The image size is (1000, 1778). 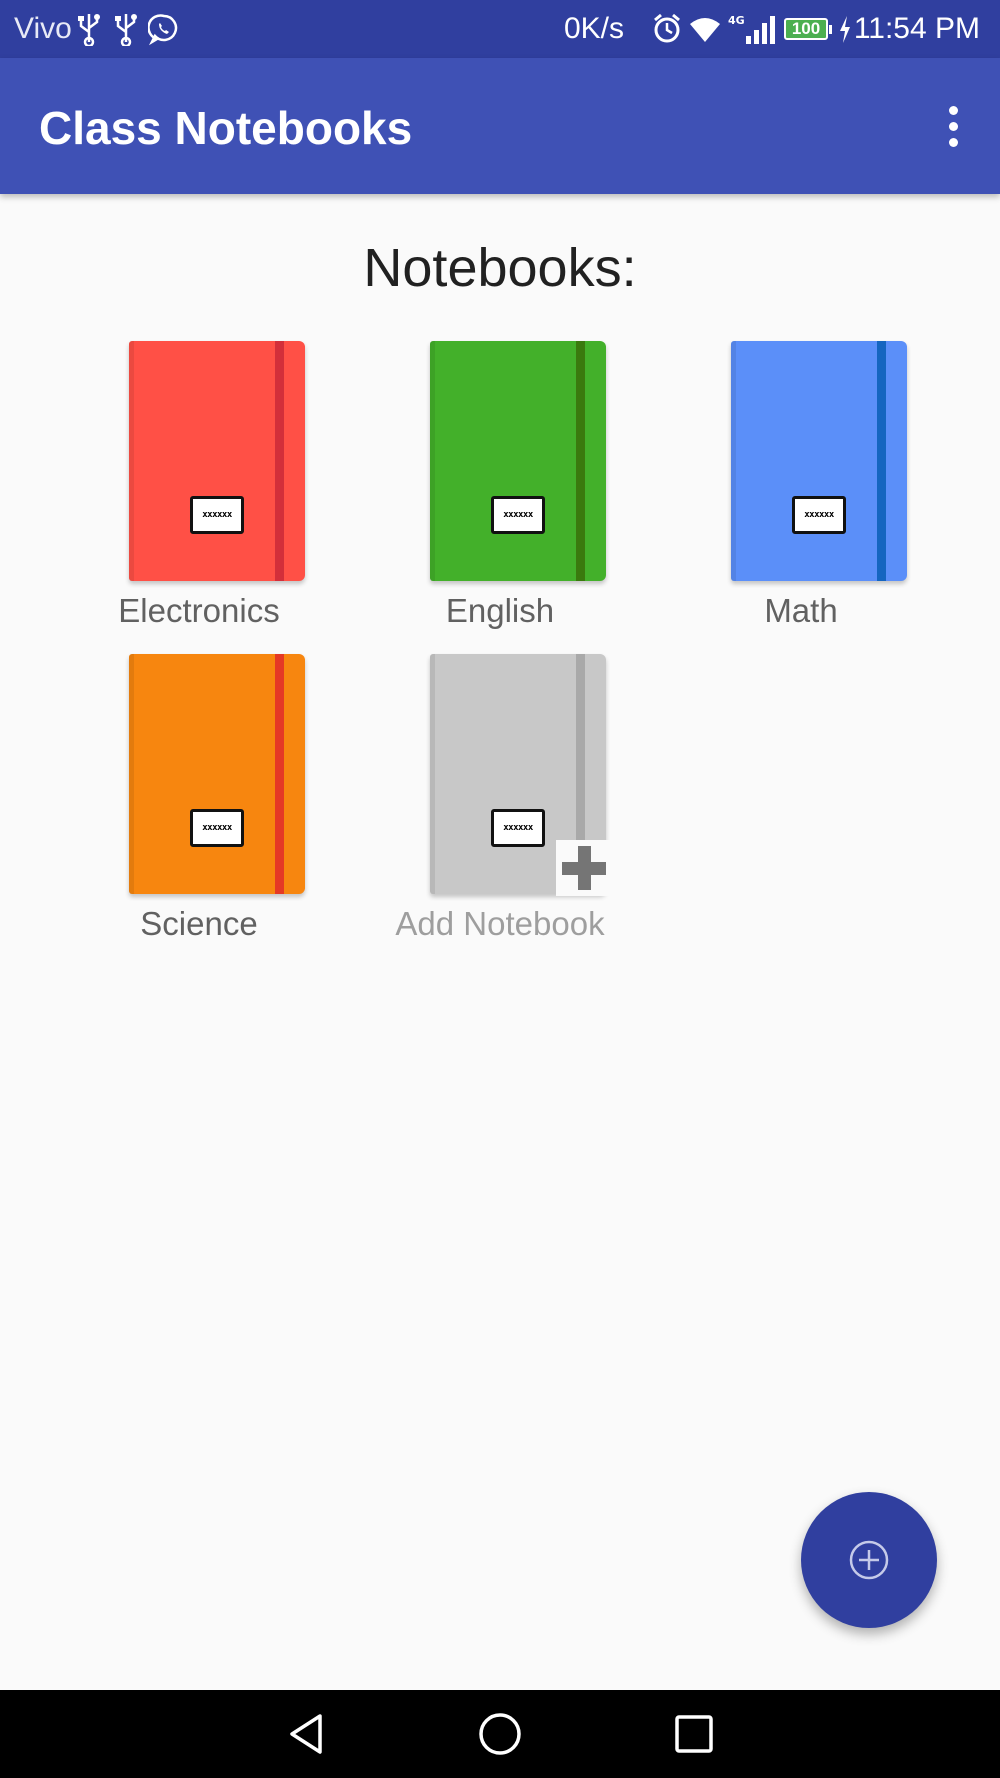 I want to click on add-fab-button, so click(x=869, y=1560).